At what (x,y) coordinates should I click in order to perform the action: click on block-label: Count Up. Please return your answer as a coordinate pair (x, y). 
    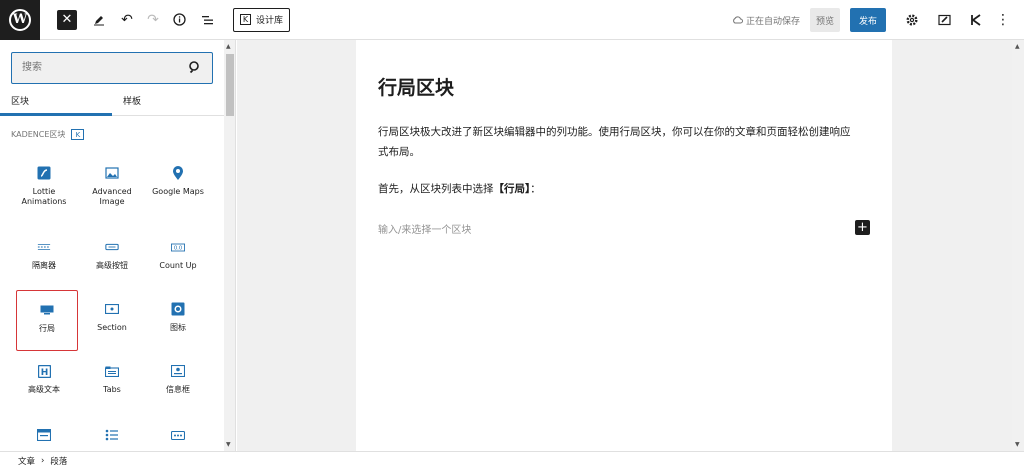
    Looking at the image, I should click on (178, 265).